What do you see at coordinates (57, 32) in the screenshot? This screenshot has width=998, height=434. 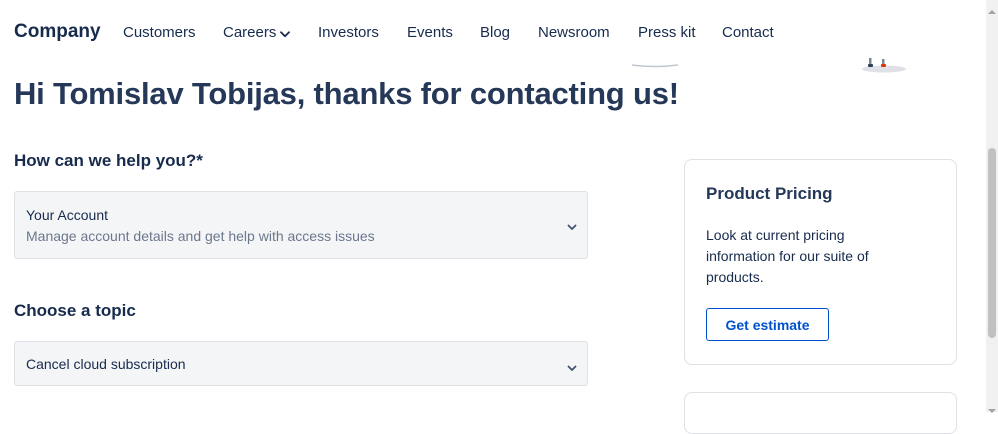 I see `brand-logo: Company` at bounding box center [57, 32].